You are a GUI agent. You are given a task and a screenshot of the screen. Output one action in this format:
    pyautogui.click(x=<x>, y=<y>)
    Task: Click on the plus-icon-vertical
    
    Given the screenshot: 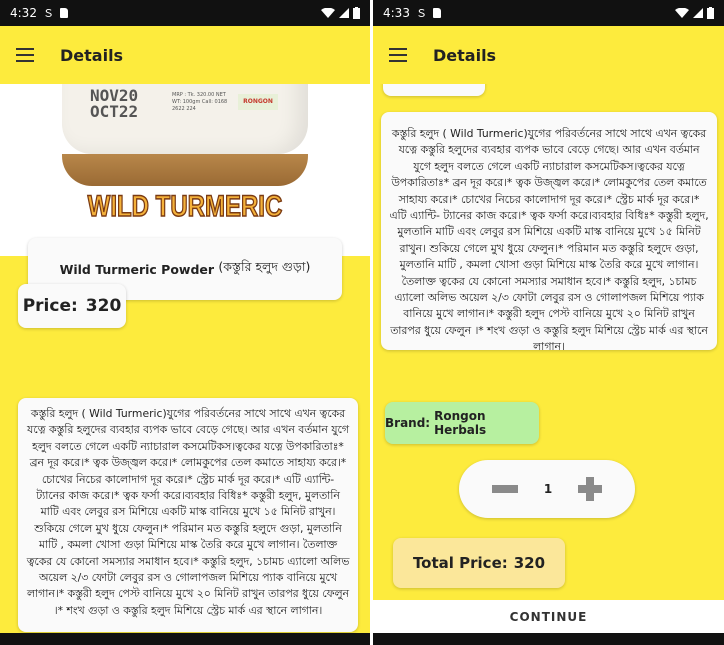 What is the action you would take?
    pyautogui.click(x=590, y=489)
    